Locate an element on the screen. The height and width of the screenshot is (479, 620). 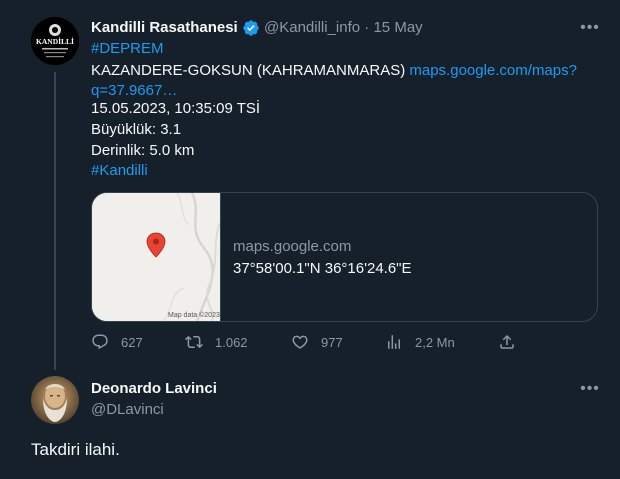
card-domain: maps.google.com is located at coordinates (292, 246).